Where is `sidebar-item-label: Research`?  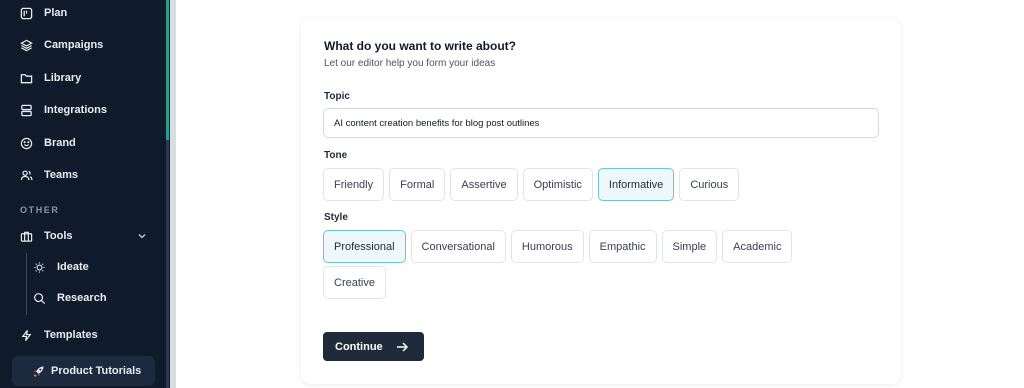
sidebar-item-label: Research is located at coordinates (82, 298).